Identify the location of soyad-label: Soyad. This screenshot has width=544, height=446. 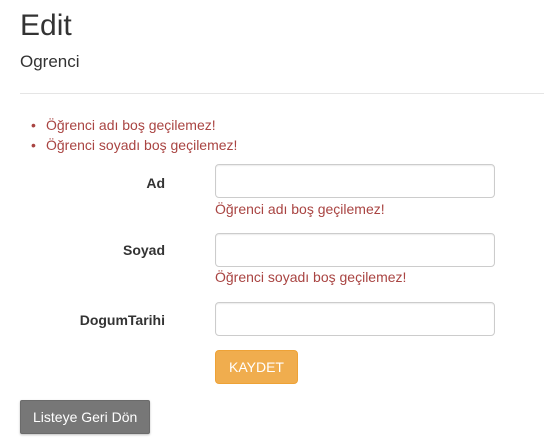
(143, 250).